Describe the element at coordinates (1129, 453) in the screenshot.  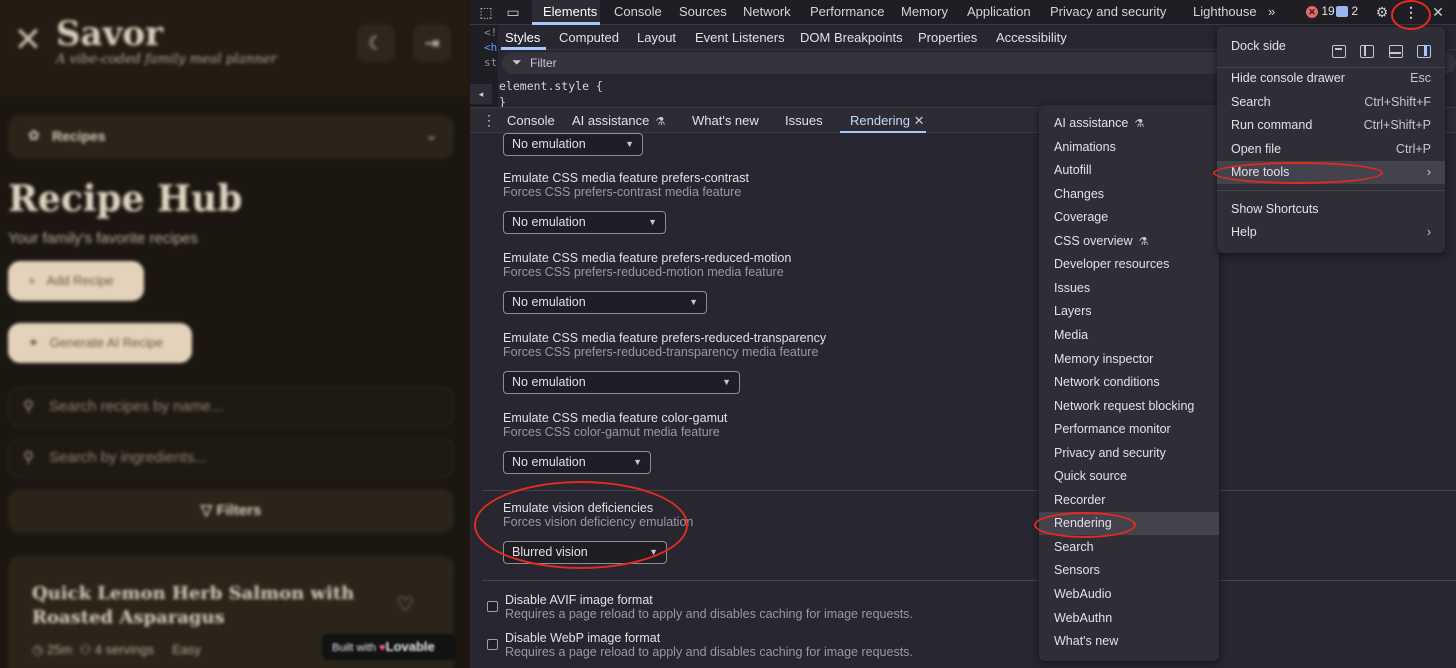
I see `more-tools-item-privacy-and-security: Privacy and security` at that location.